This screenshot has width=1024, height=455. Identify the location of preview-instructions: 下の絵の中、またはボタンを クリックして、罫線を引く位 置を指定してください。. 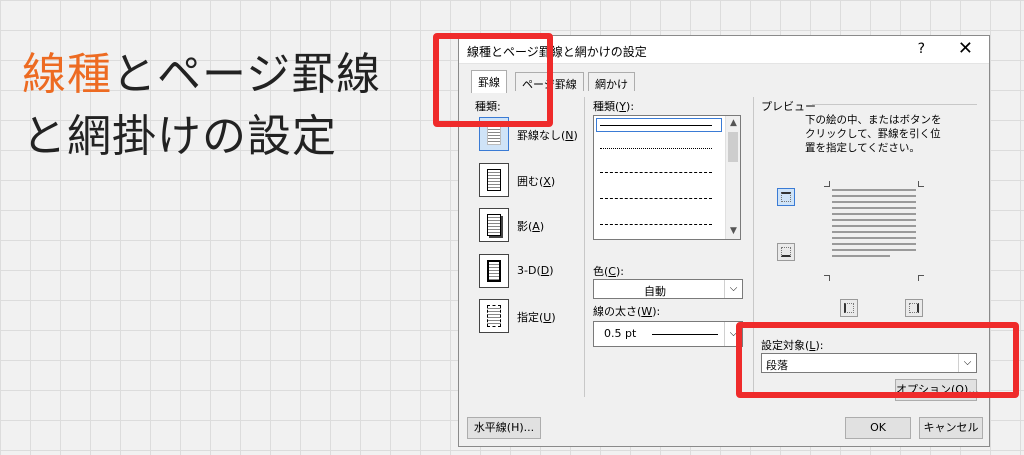
(873, 134).